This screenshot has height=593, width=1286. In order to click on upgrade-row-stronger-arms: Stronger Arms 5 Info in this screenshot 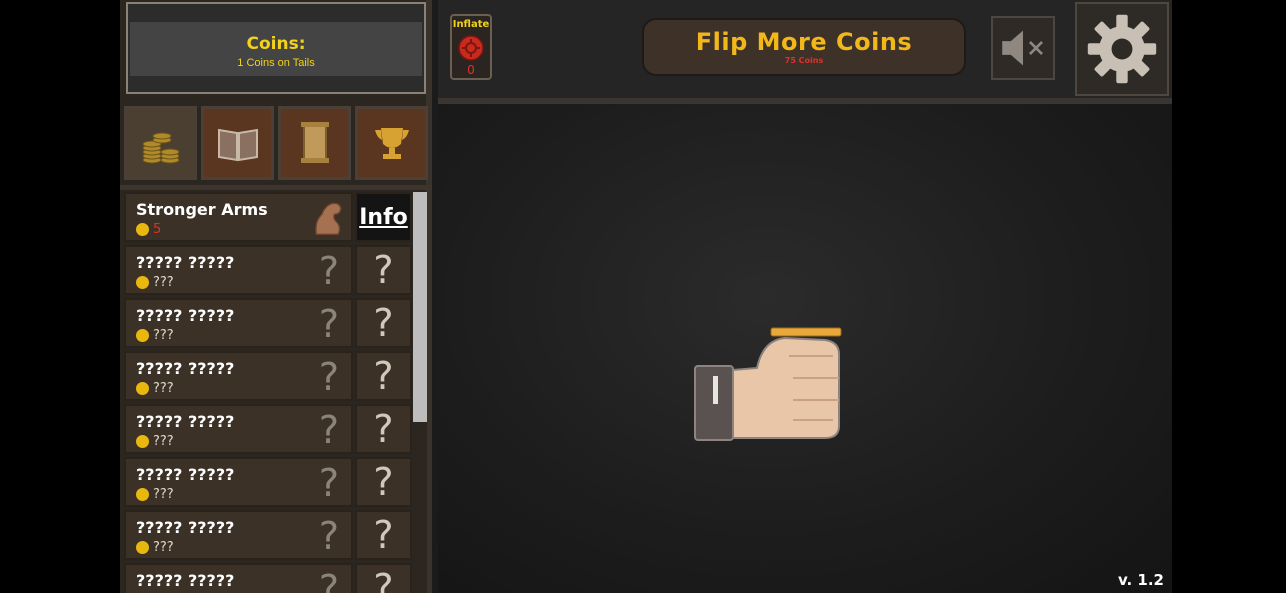, I will do `click(268, 217)`.